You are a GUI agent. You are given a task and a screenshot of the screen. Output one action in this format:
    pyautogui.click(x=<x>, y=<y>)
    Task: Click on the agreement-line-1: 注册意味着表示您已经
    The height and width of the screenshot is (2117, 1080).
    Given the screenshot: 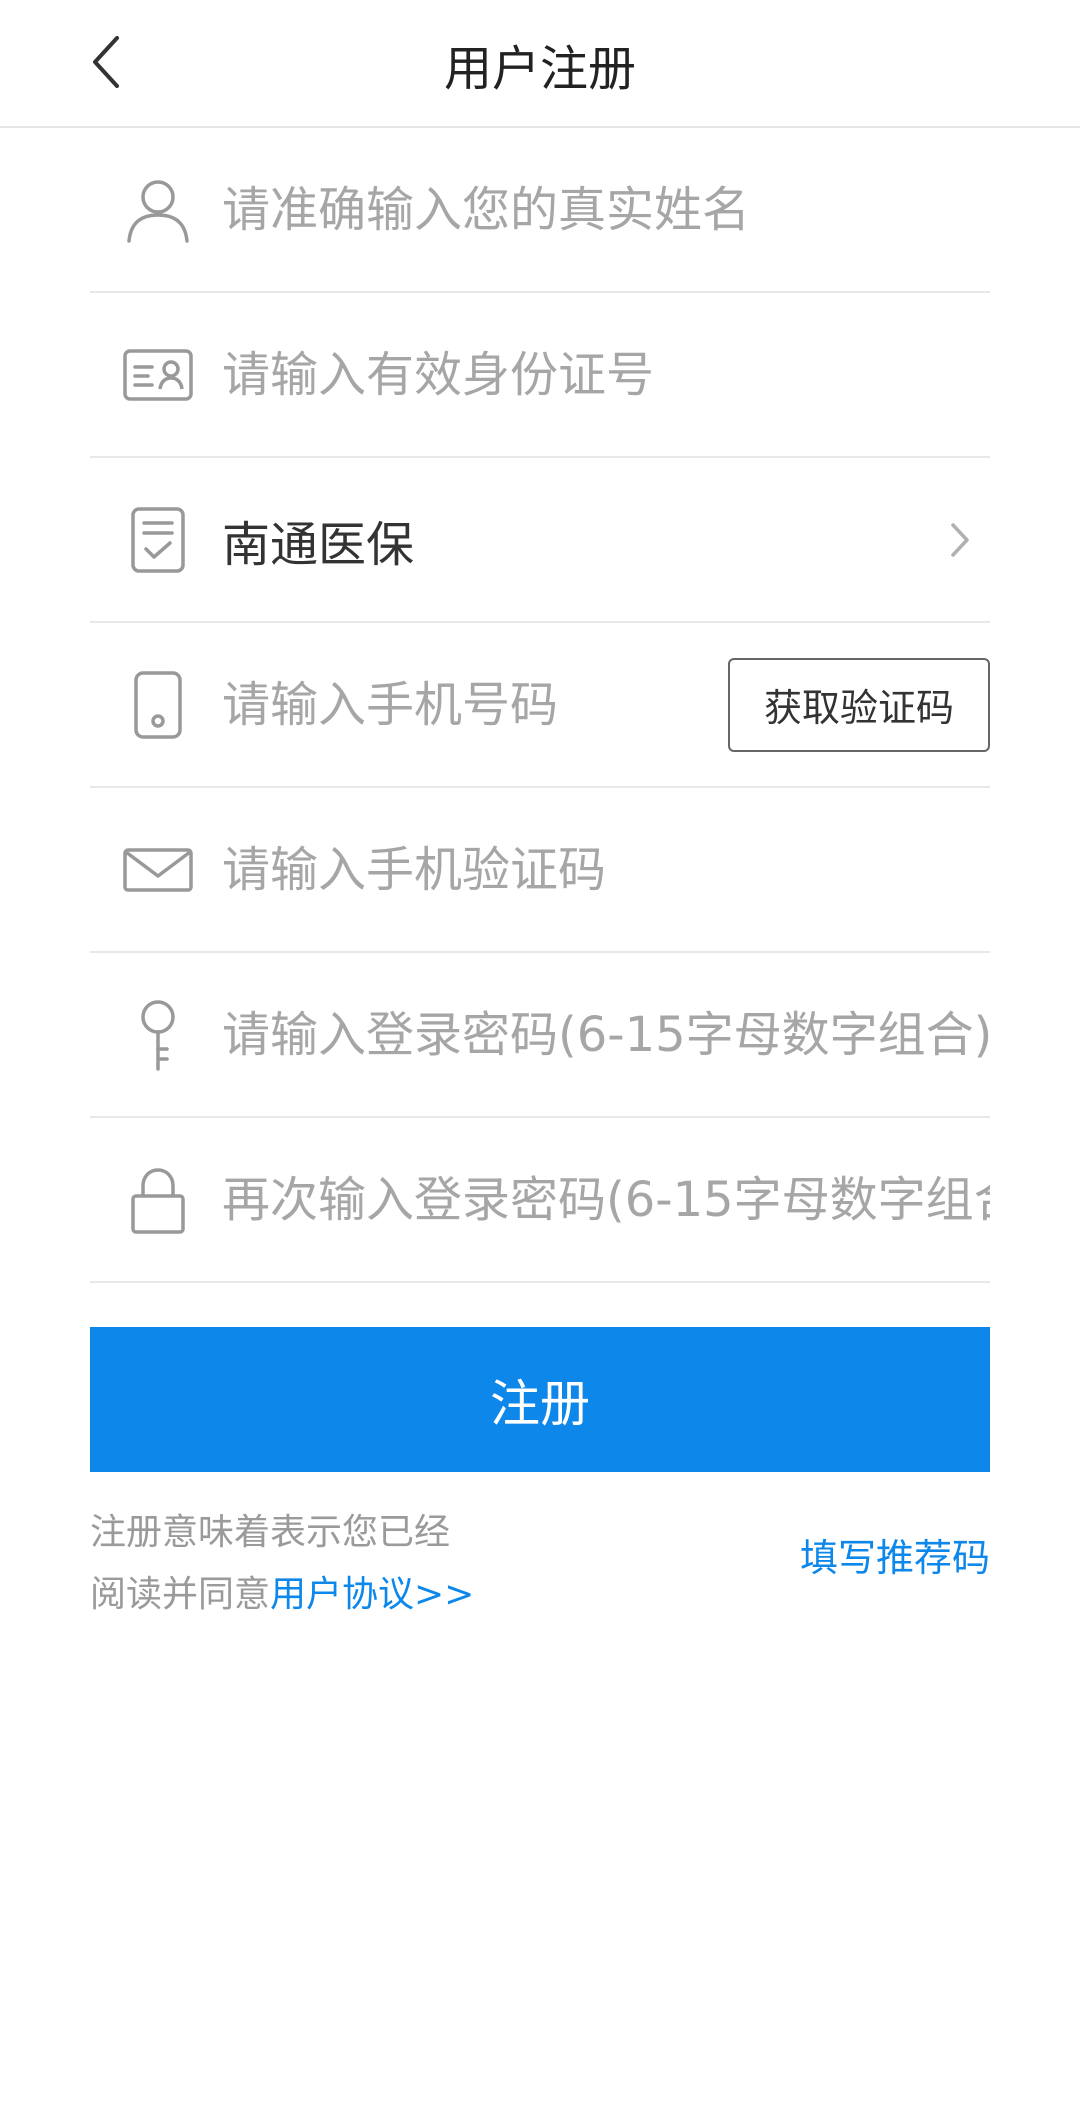 What is the action you would take?
    pyautogui.click(x=270, y=1532)
    